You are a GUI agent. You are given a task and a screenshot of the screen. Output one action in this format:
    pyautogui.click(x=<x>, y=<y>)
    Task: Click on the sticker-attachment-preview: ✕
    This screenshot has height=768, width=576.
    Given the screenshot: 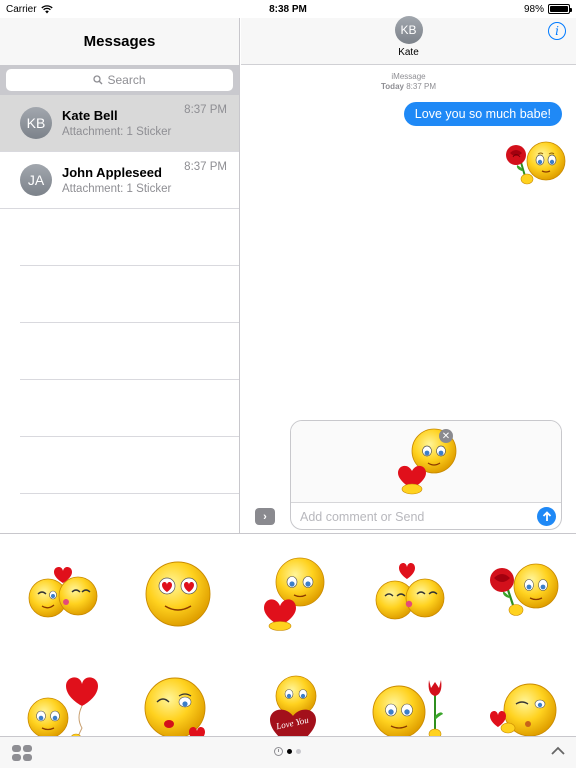 What is the action you would take?
    pyautogui.click(x=426, y=462)
    